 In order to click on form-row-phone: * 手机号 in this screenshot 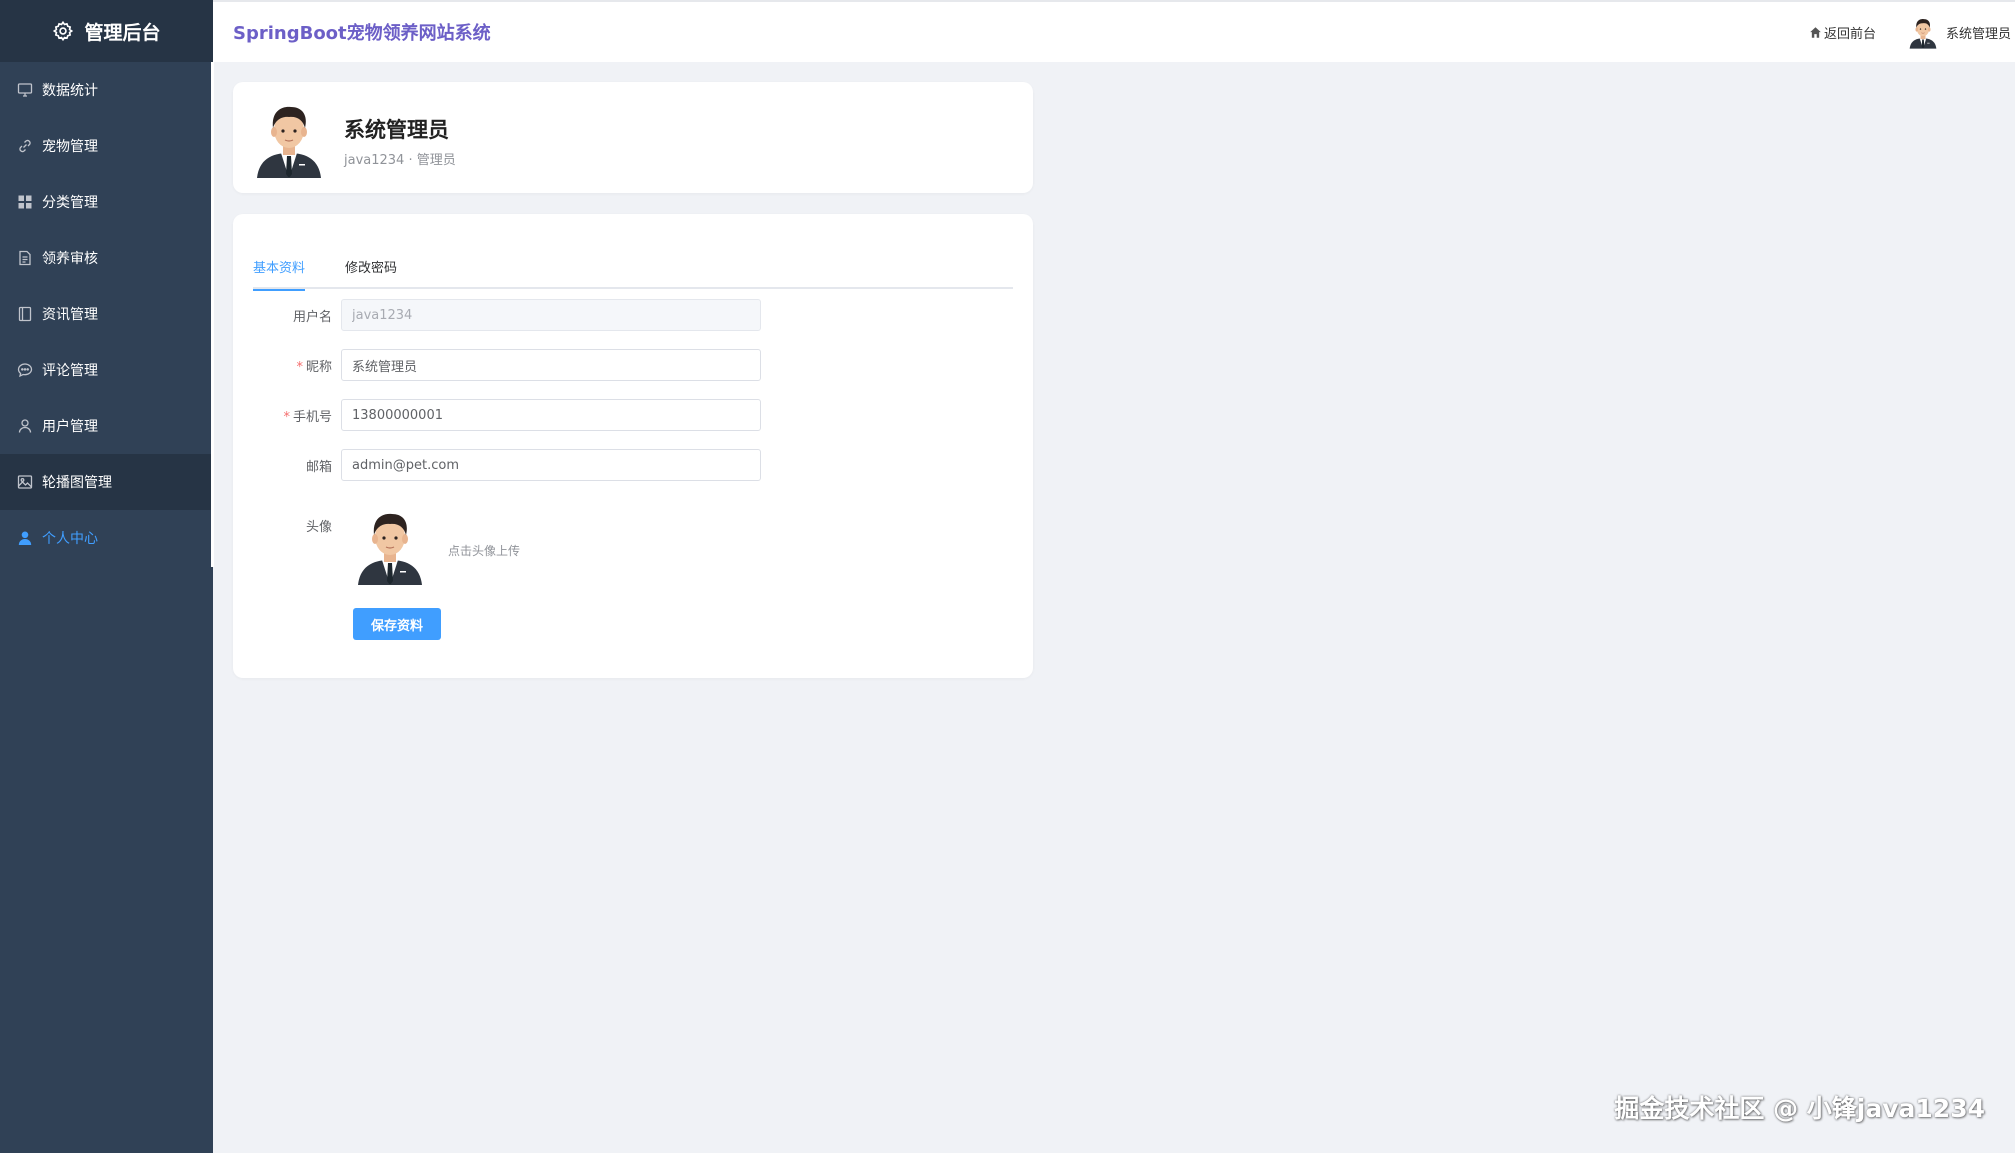, I will do `click(633, 415)`.